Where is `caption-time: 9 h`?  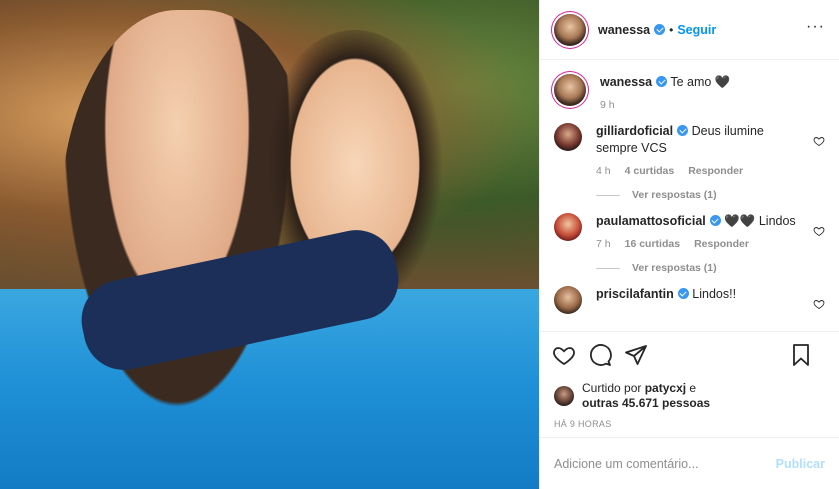
caption-time: 9 h is located at coordinates (607, 105).